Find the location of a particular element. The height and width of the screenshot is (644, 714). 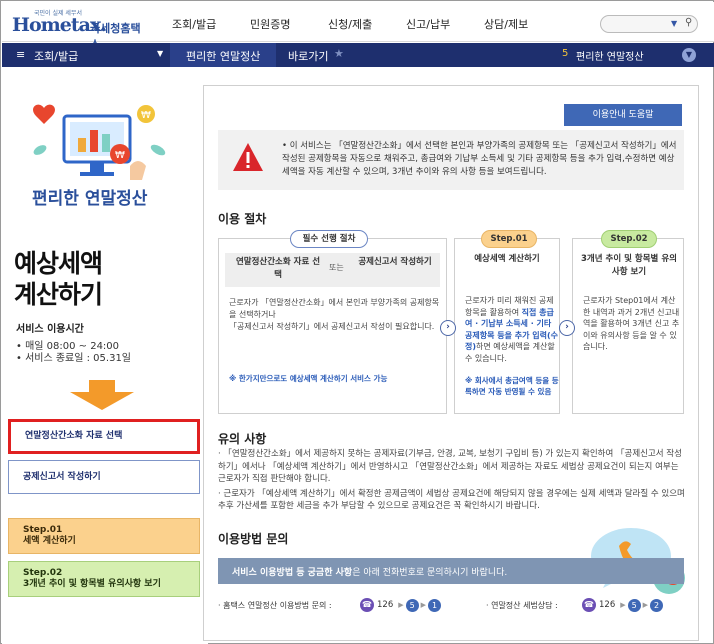

tax-consult-label: · 연말정산 세법상담 : is located at coordinates (522, 605).